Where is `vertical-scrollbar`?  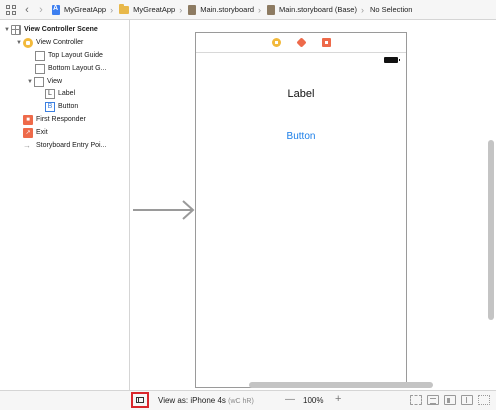 vertical-scrollbar is located at coordinates (491, 230).